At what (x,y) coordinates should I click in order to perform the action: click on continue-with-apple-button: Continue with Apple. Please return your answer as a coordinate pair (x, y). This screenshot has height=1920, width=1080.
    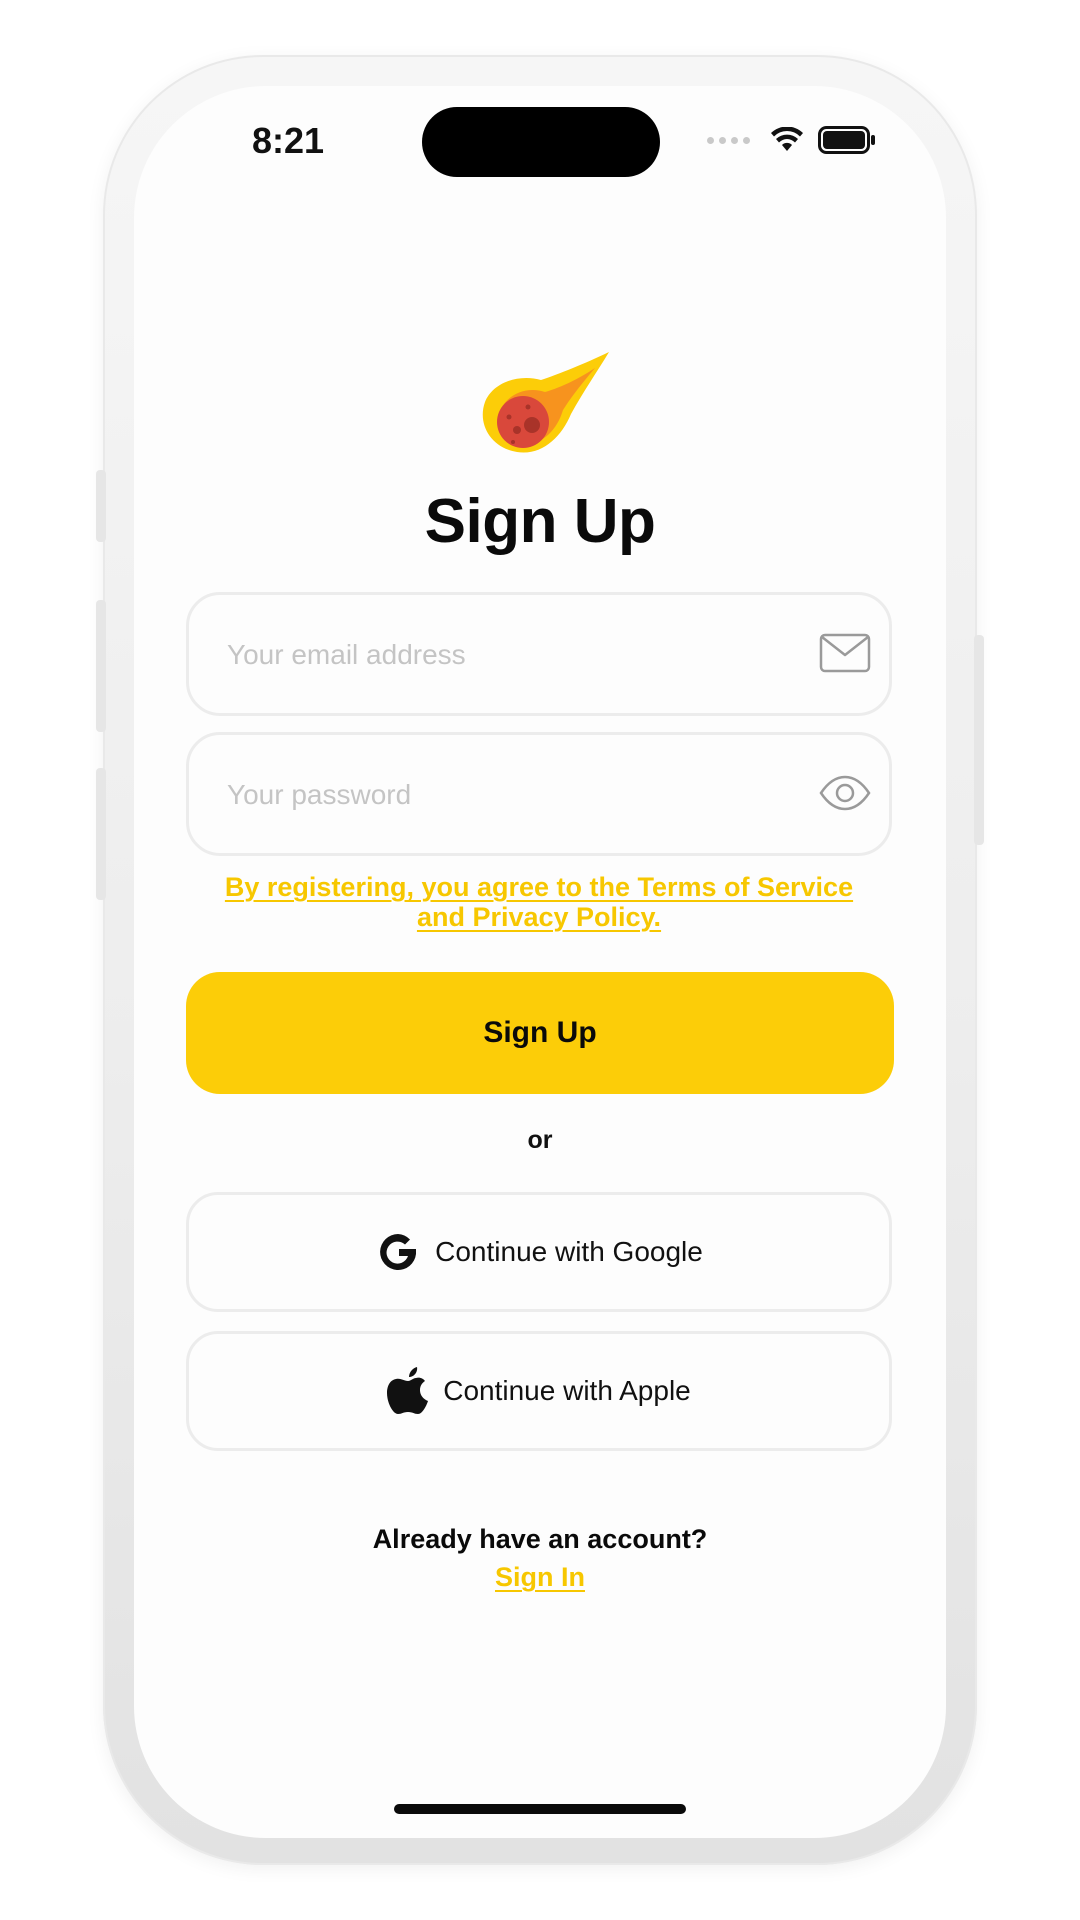
    Looking at the image, I should click on (539, 1391).